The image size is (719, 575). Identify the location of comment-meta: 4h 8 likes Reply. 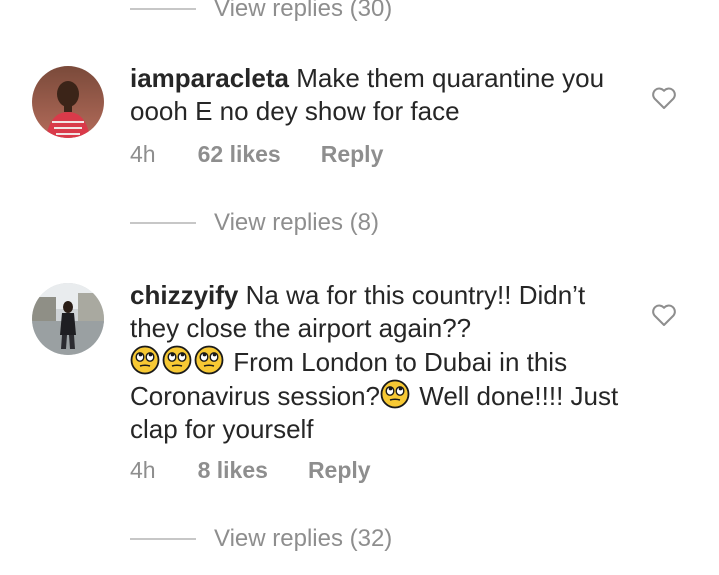
(250, 470).